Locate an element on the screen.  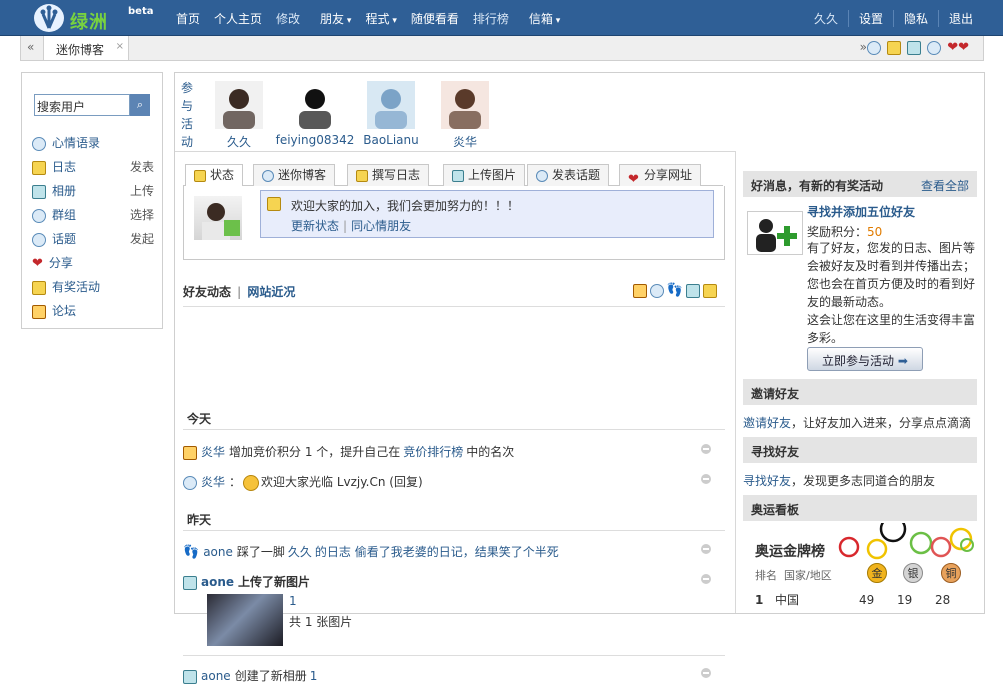
composer-tab-label: 迷你博客 is located at coordinates (302, 175).